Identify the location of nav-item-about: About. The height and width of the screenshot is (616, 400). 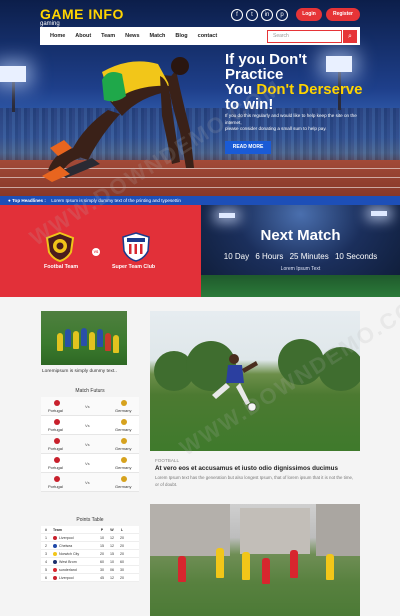
(83, 36).